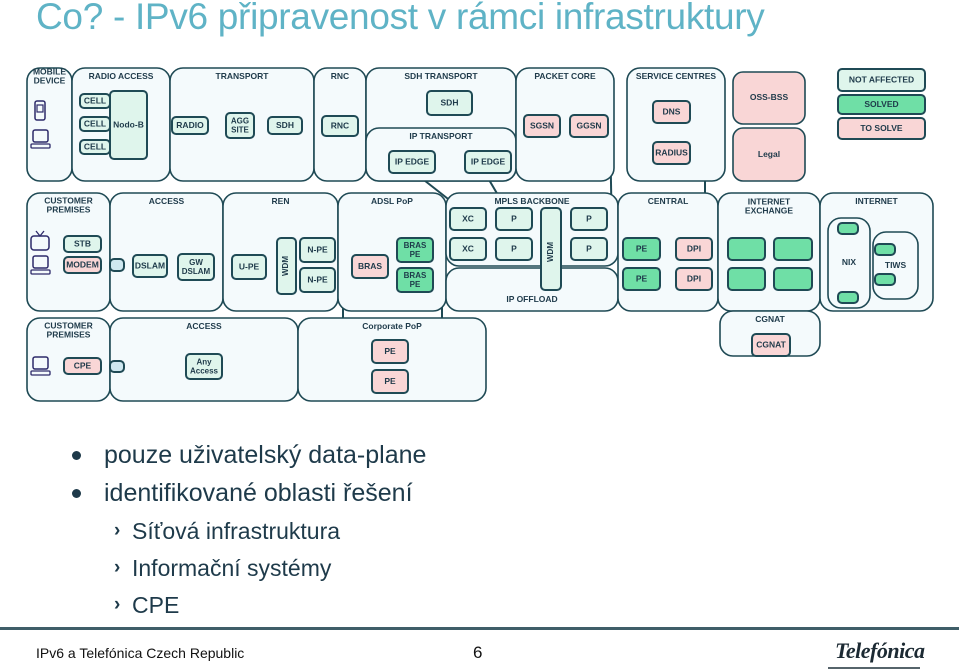 The image size is (959, 671). Describe the element at coordinates (390, 351) in the screenshot. I see `node-pe-corp-1-label: PE` at that location.